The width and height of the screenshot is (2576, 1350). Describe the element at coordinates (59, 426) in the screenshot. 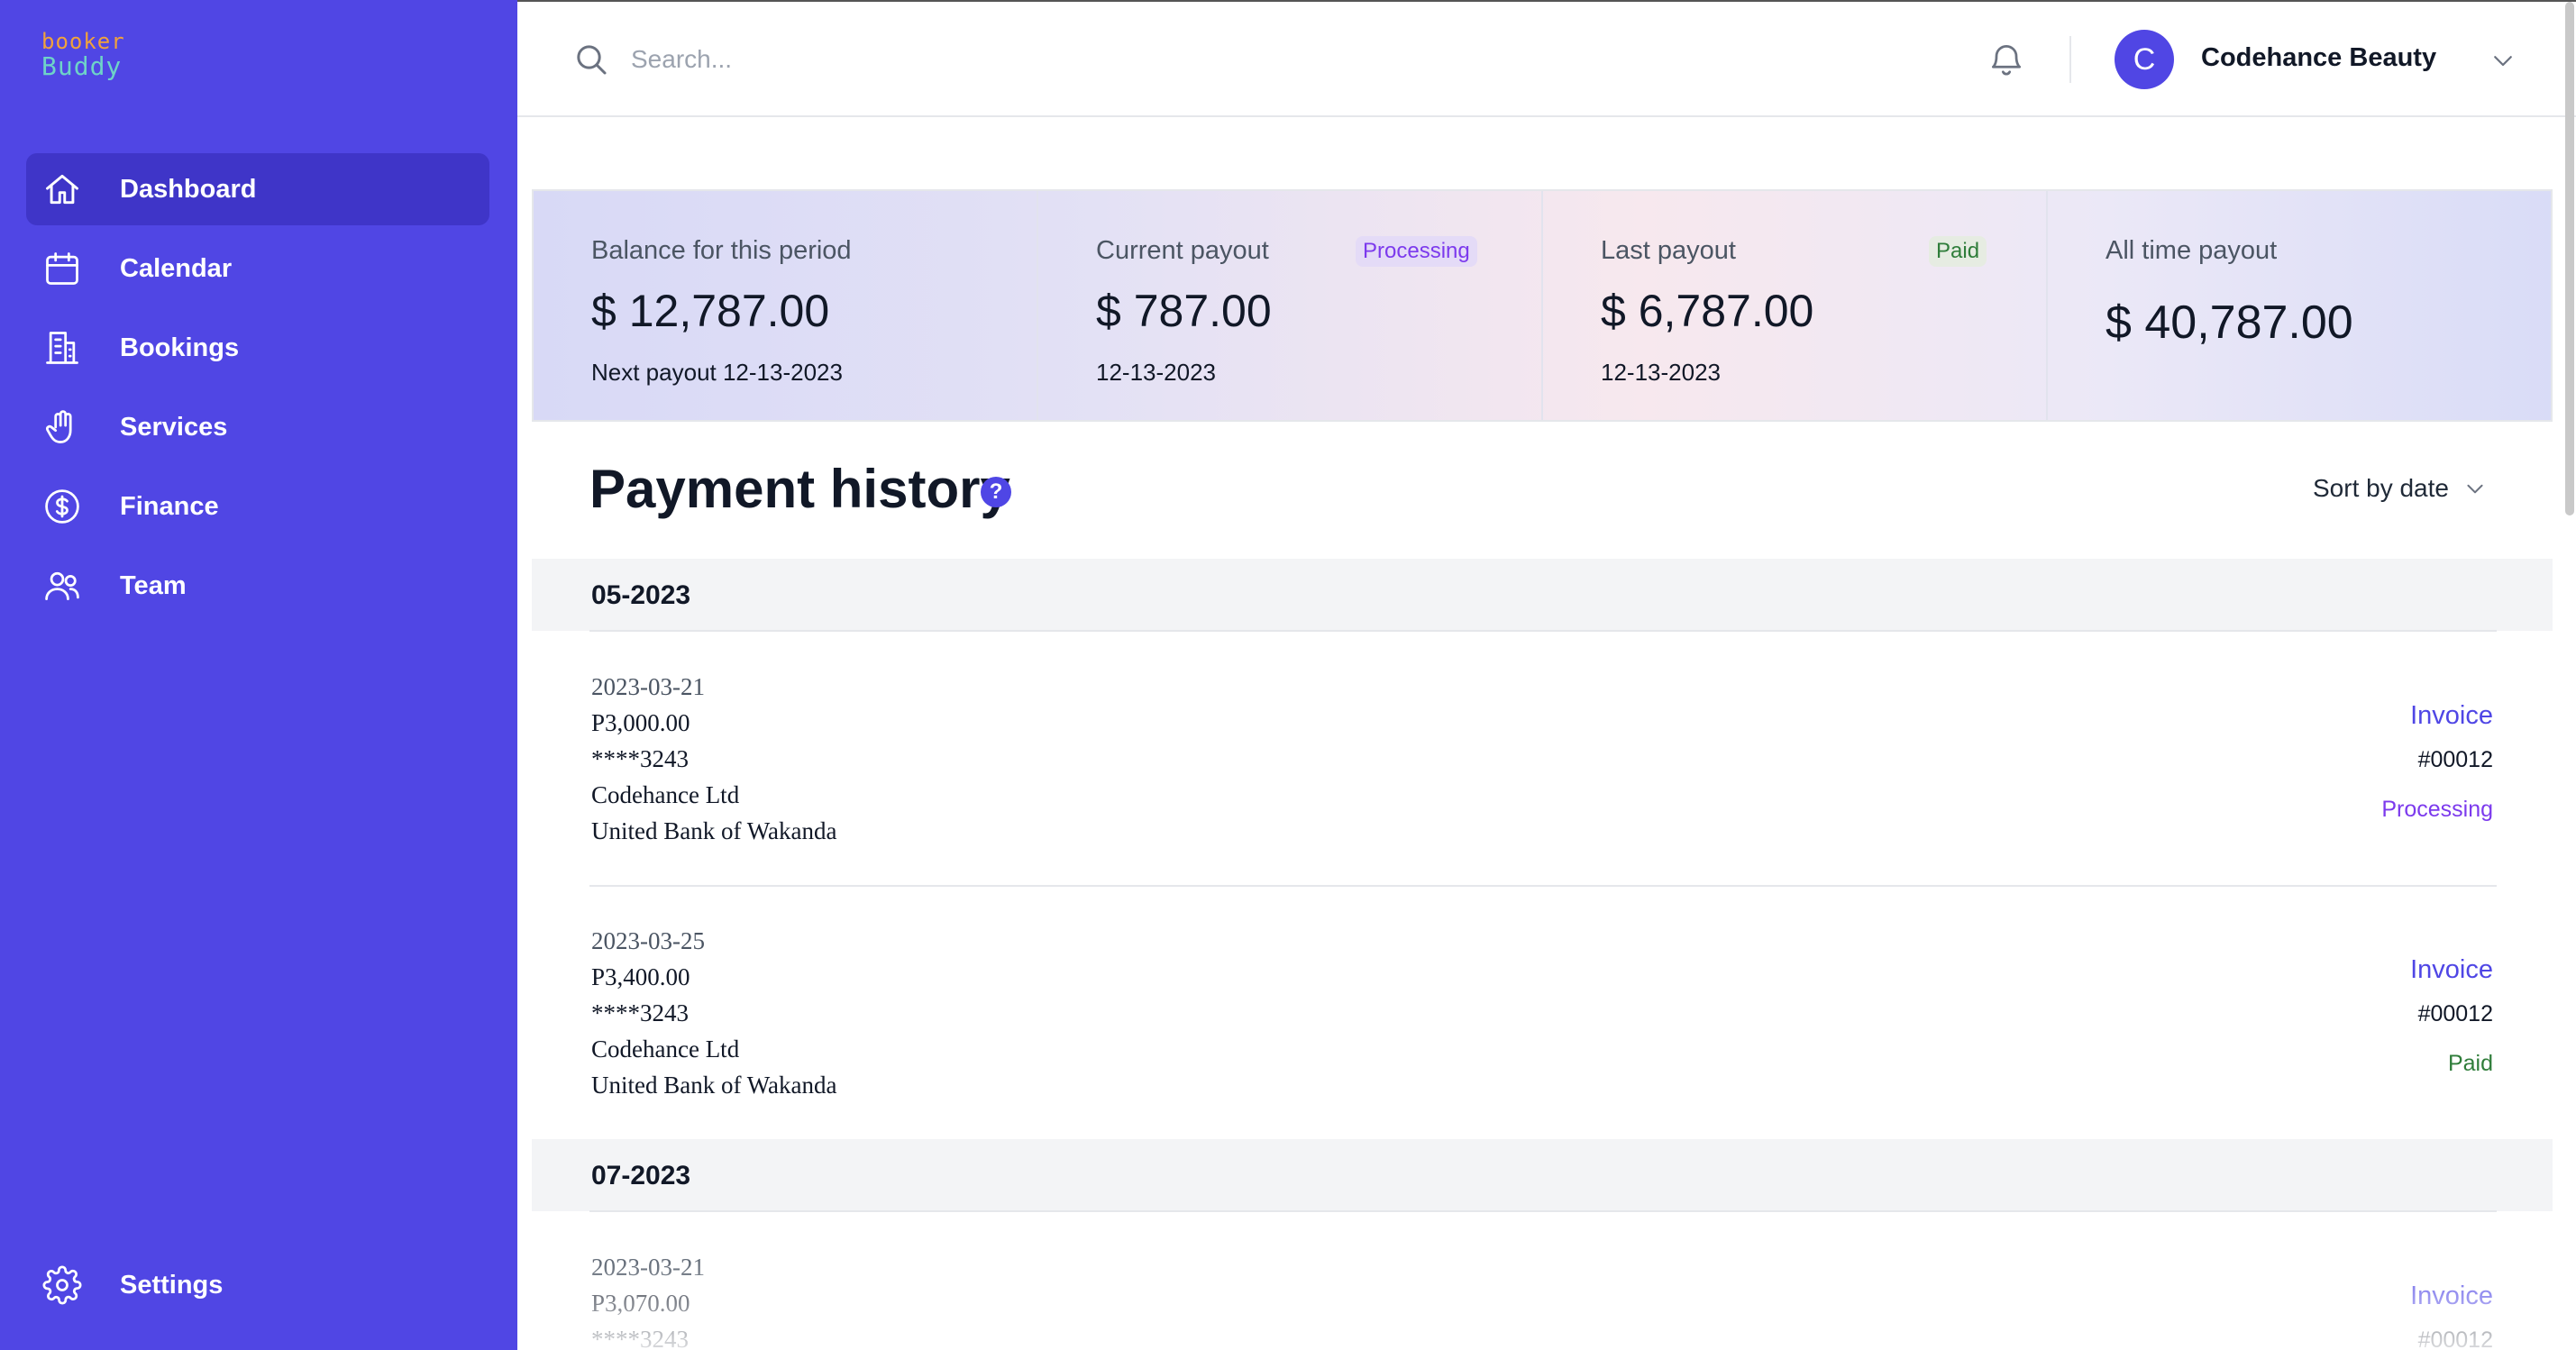

I see `hand-icon` at that location.